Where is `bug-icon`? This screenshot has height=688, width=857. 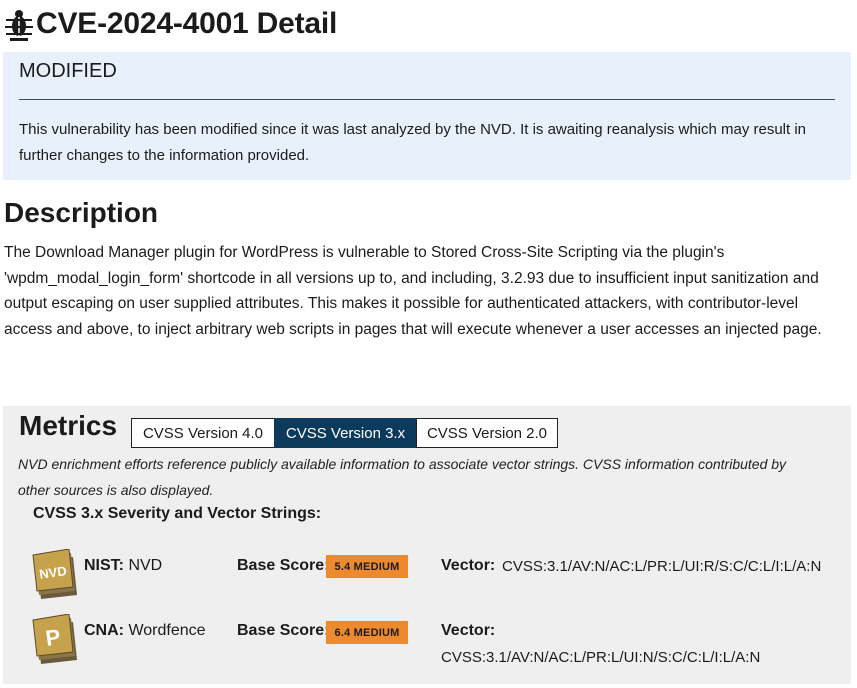
bug-icon is located at coordinates (19, 25).